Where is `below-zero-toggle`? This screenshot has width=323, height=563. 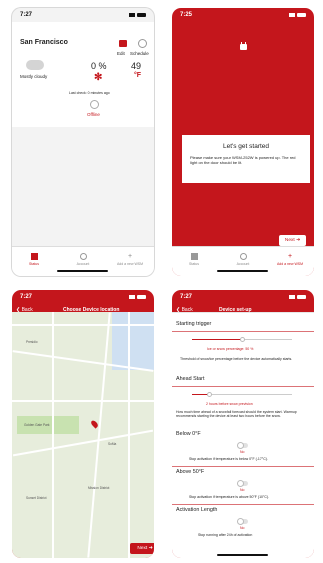
below-zero-toggle is located at coordinates (243, 445).